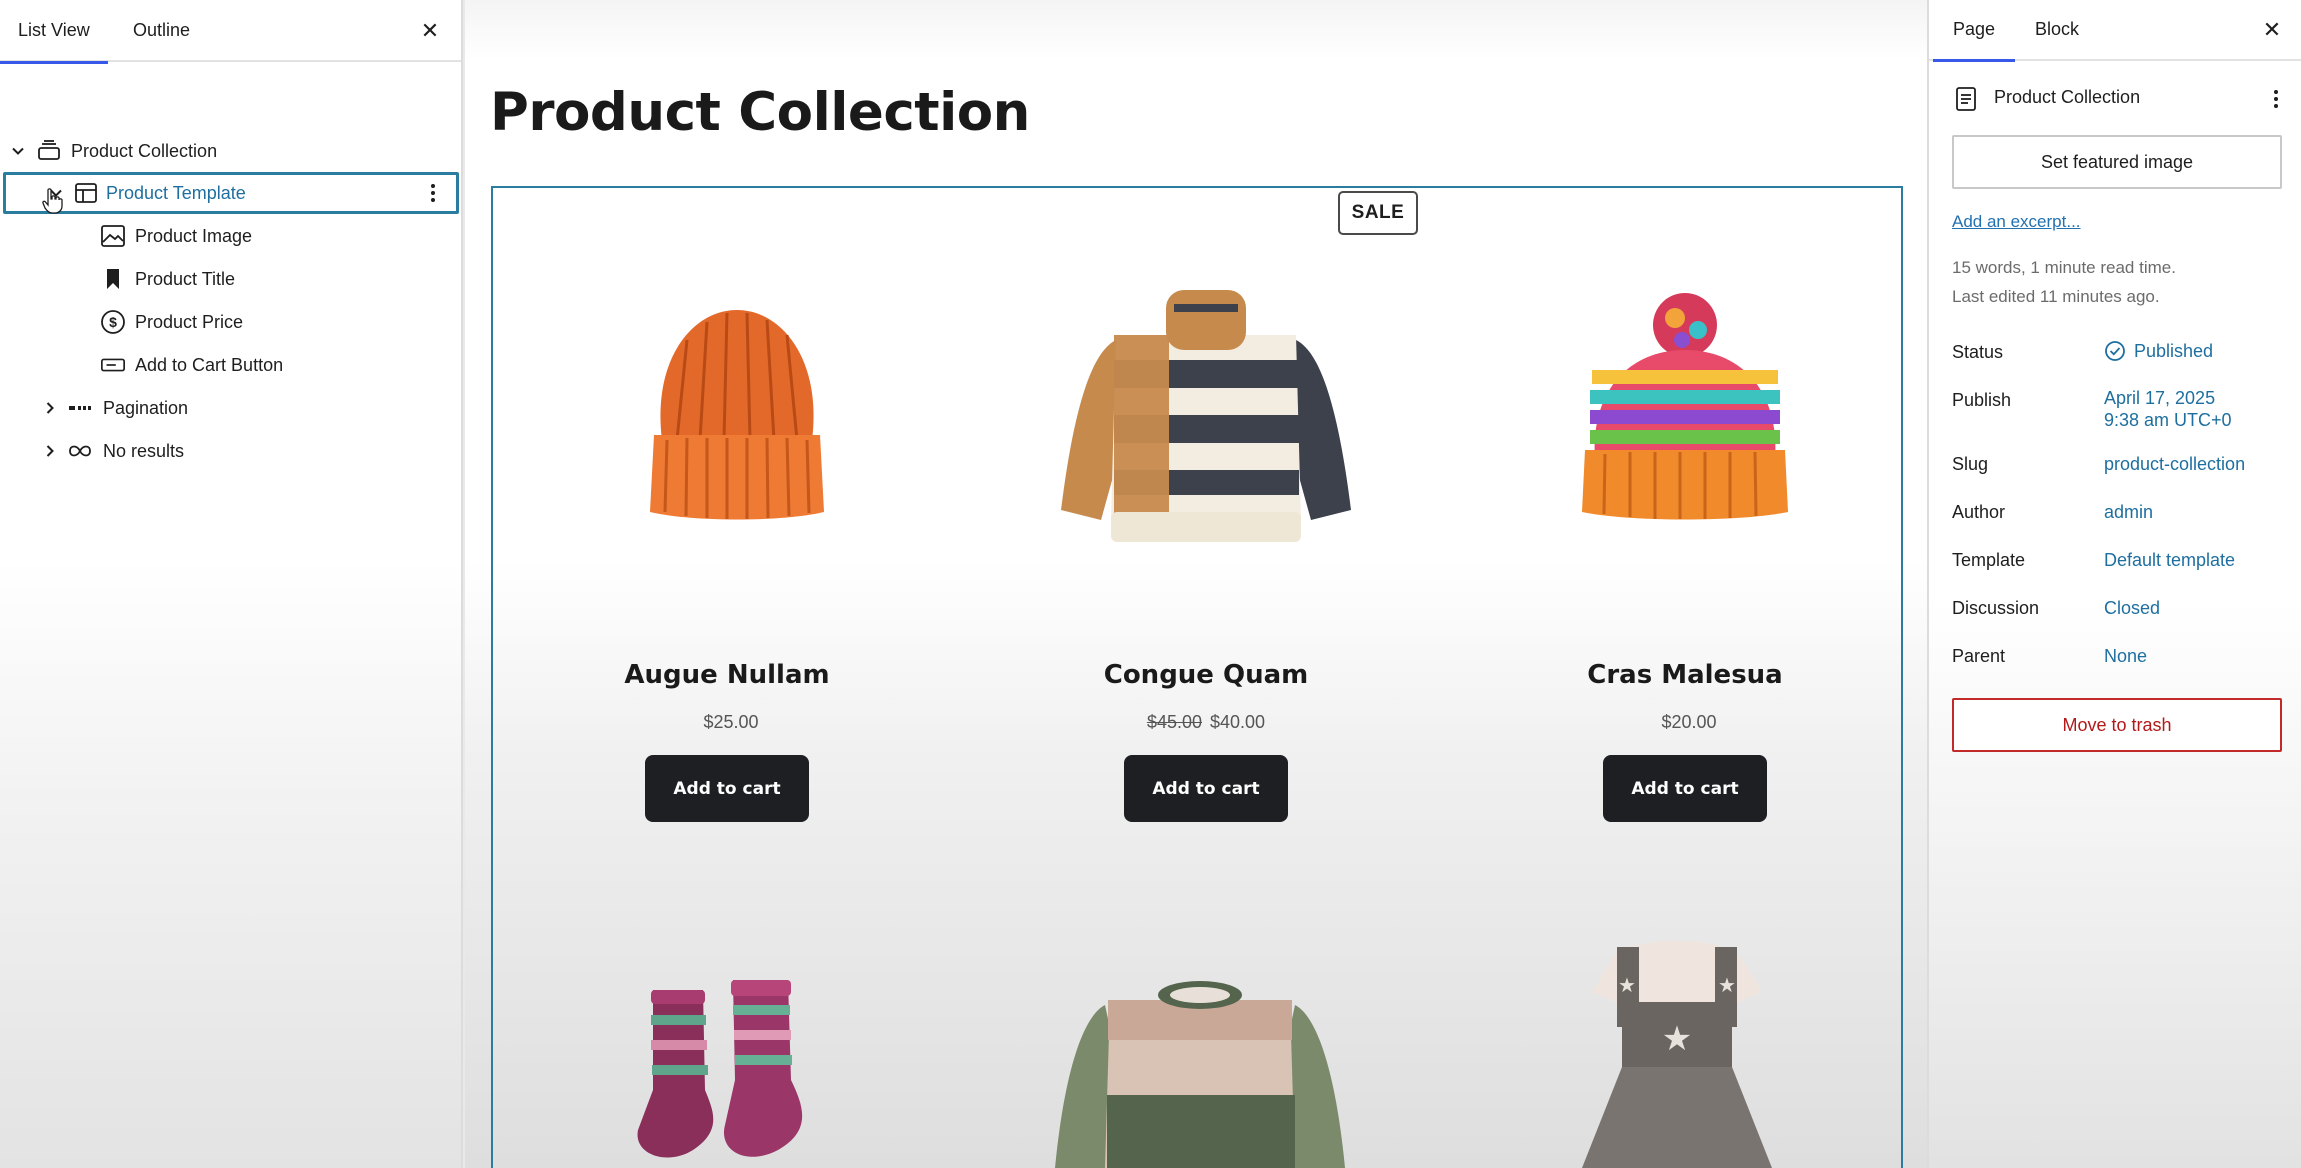 Image resolution: width=2301 pixels, height=1168 pixels. What do you see at coordinates (231, 408) in the screenshot?
I see `tree-item-pagination: Pagination` at bounding box center [231, 408].